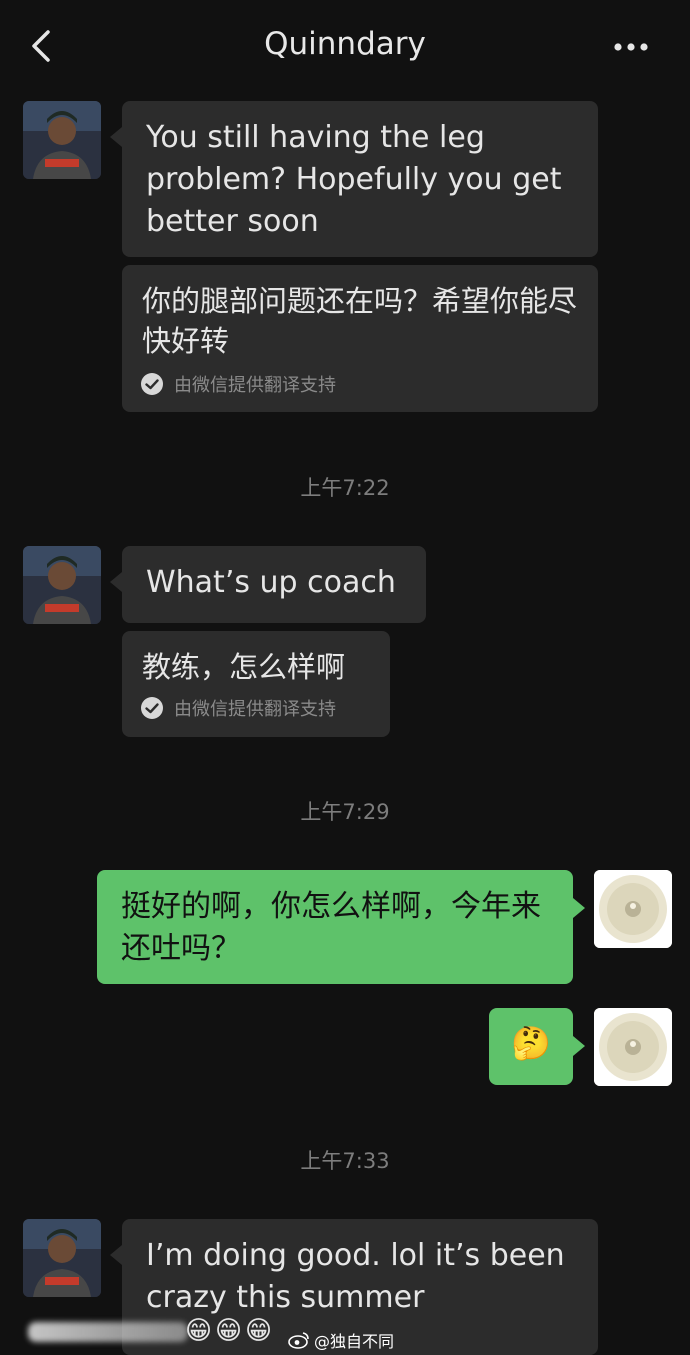 The height and width of the screenshot is (1355, 690). Describe the element at coordinates (271, 582) in the screenshot. I see `message-text: What’s up coach` at that location.